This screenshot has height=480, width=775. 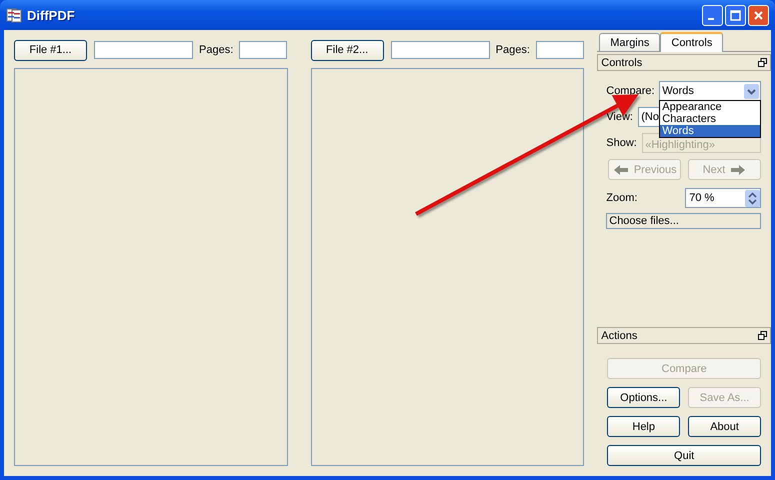 I want to click on tab: Margins, so click(x=629, y=42).